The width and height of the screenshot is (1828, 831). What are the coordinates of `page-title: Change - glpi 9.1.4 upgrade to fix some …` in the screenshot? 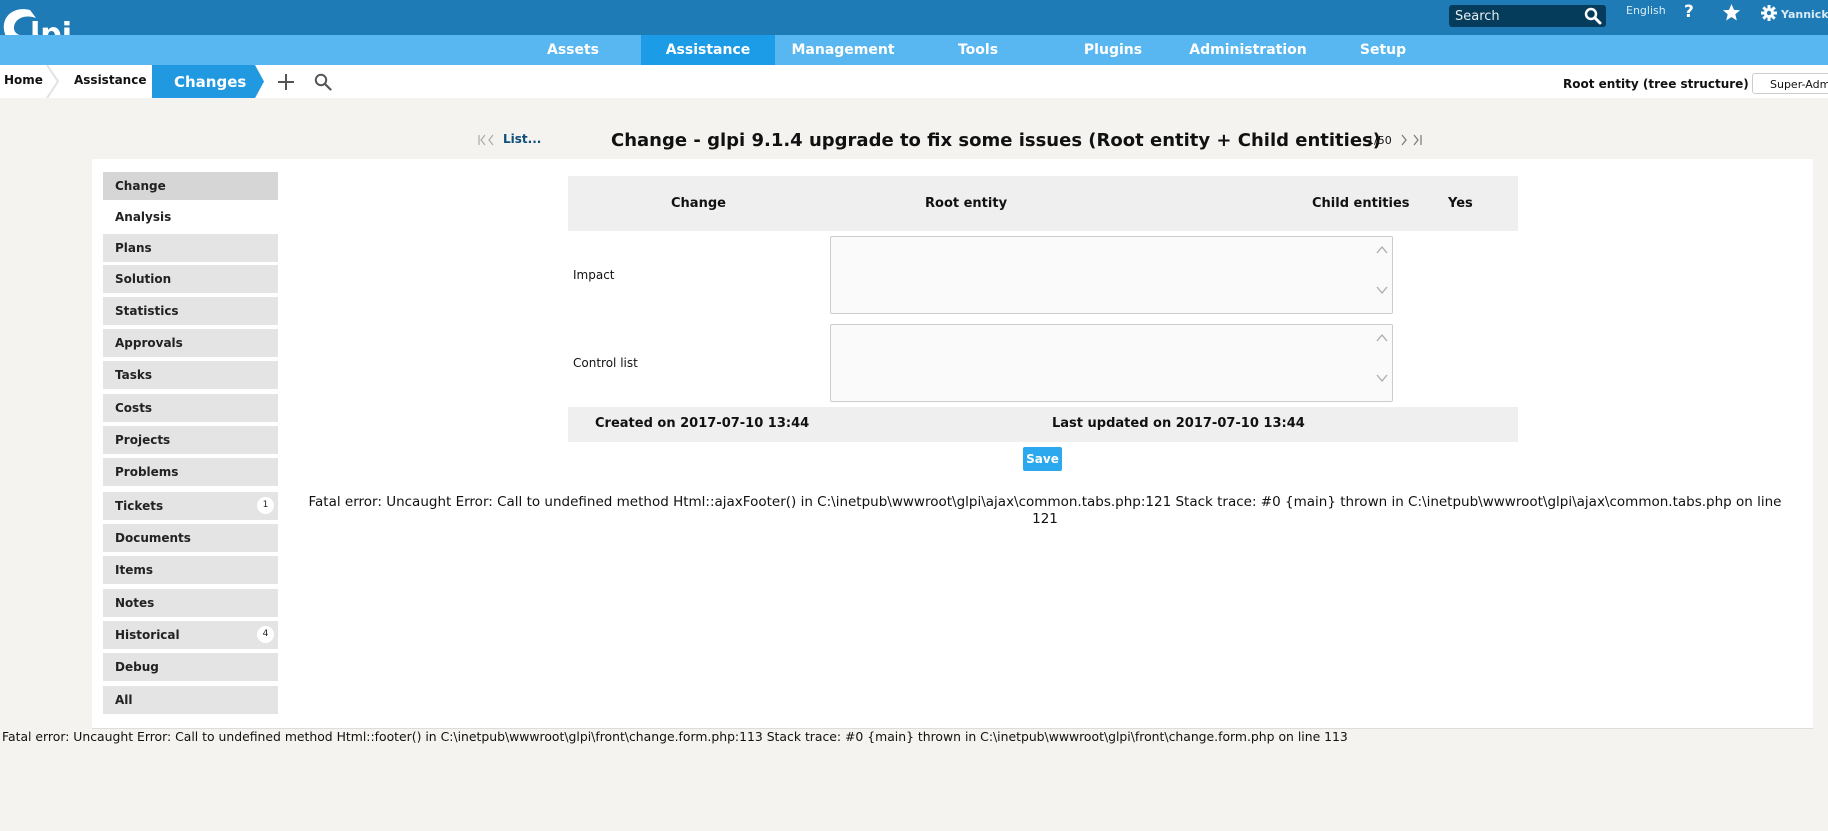 It's located at (996, 140).